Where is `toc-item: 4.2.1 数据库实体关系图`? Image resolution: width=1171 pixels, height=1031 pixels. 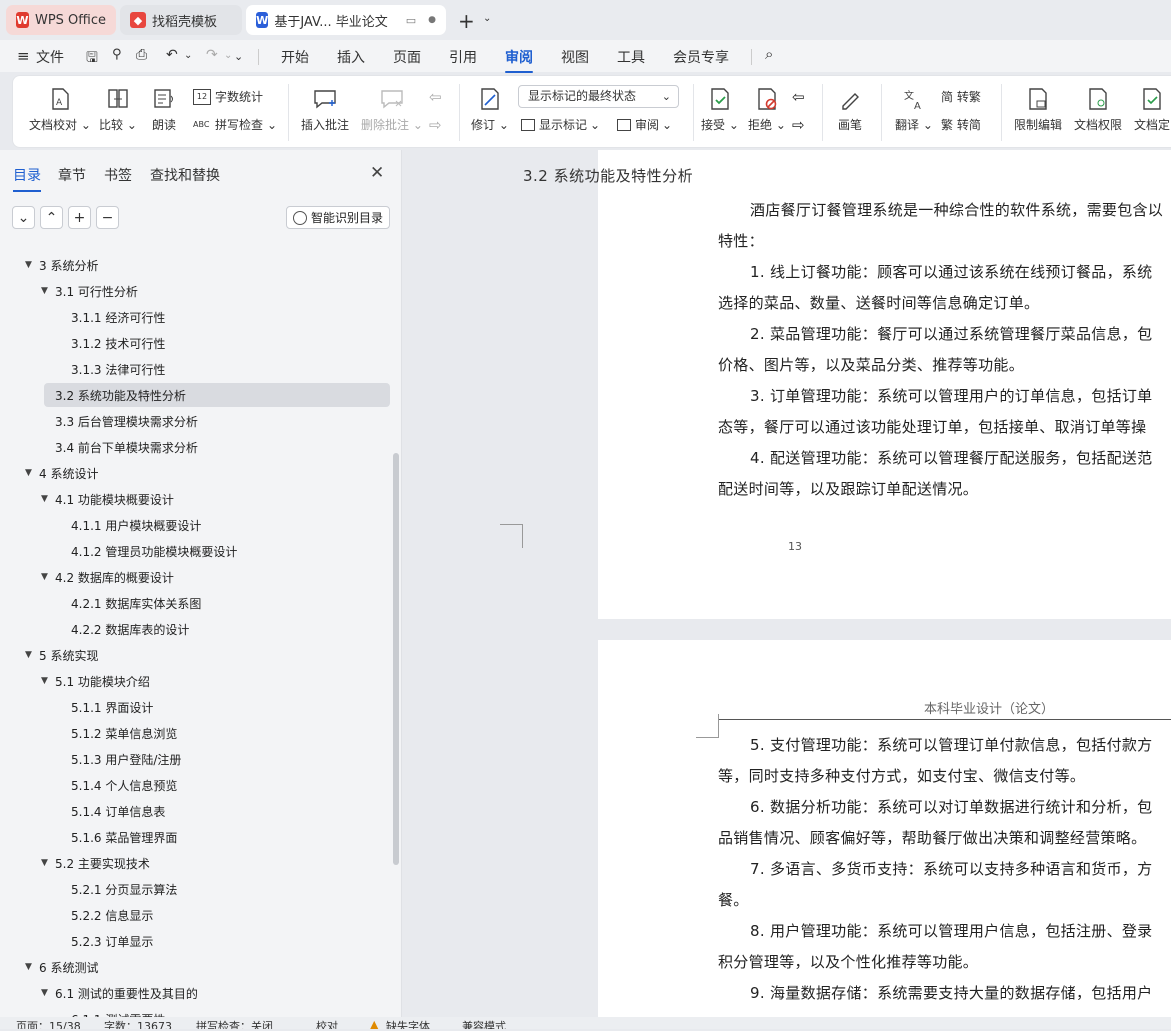 toc-item: 4.2.1 数据库实体关系图 is located at coordinates (197, 603).